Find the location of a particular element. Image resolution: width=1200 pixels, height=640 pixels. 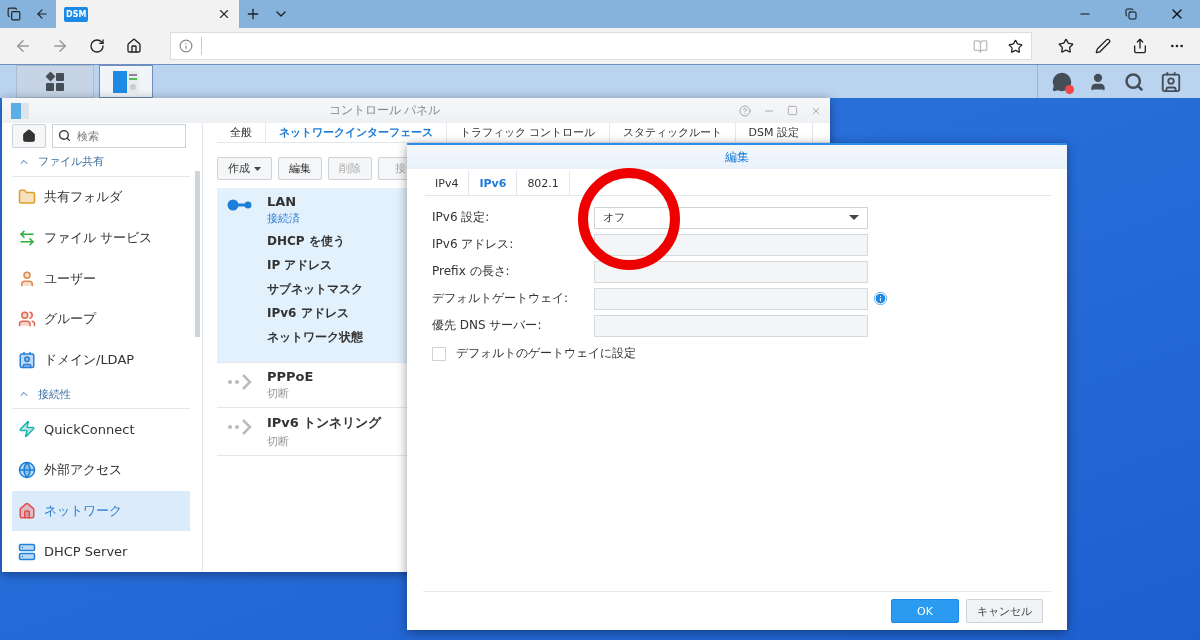

detail-label: ネットワーク状態 is located at coordinates (315, 337).